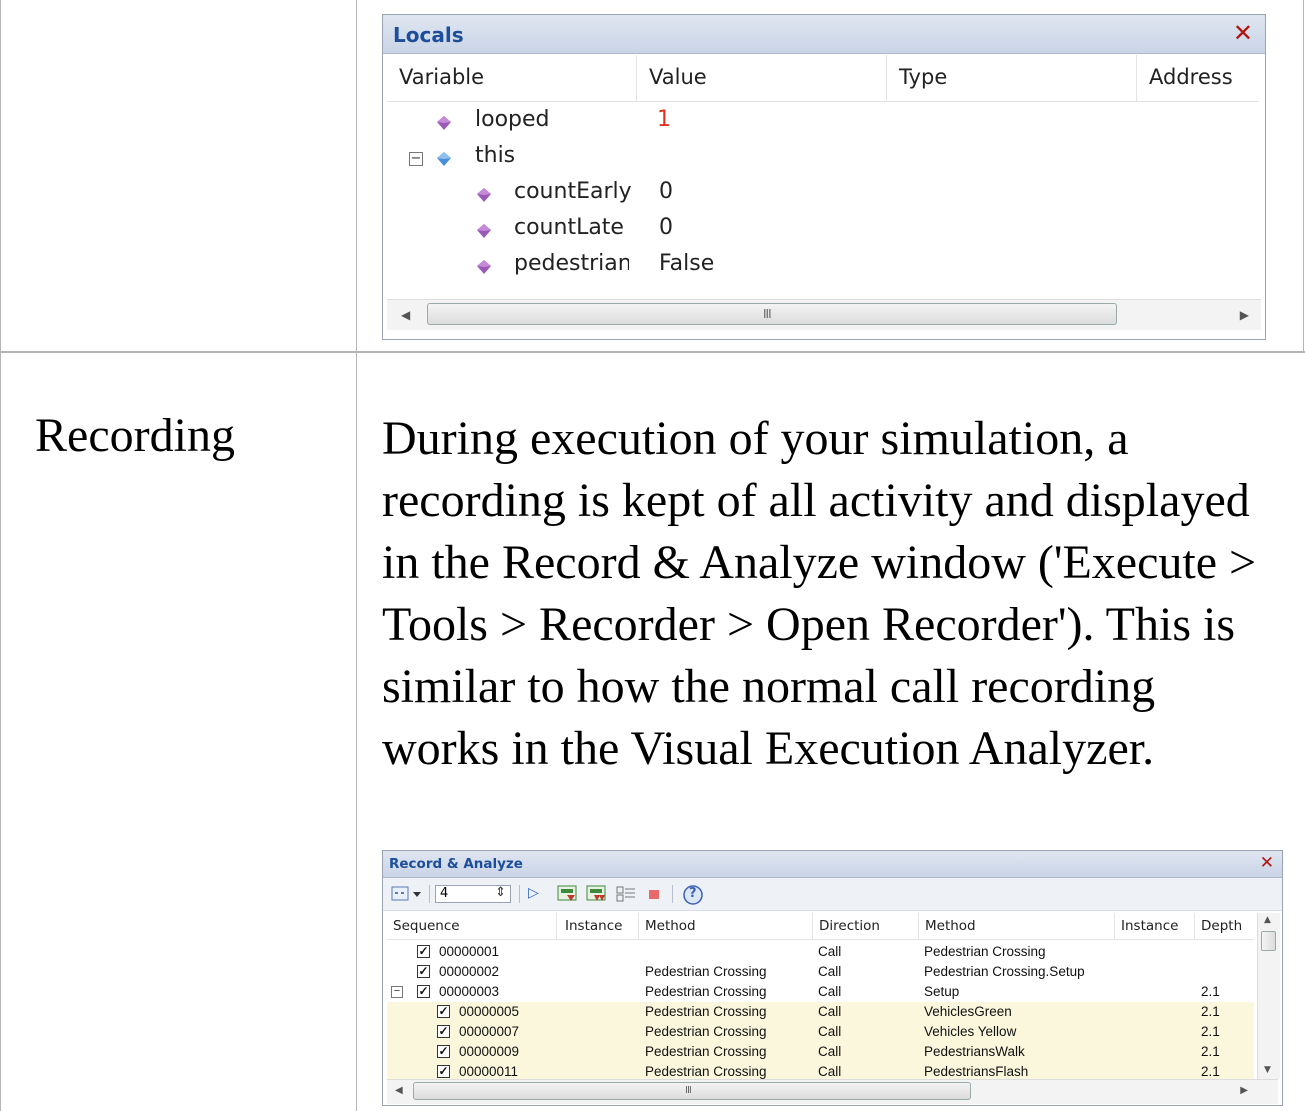 This screenshot has width=1305, height=1111. I want to click on variable-name: this, so click(495, 155).